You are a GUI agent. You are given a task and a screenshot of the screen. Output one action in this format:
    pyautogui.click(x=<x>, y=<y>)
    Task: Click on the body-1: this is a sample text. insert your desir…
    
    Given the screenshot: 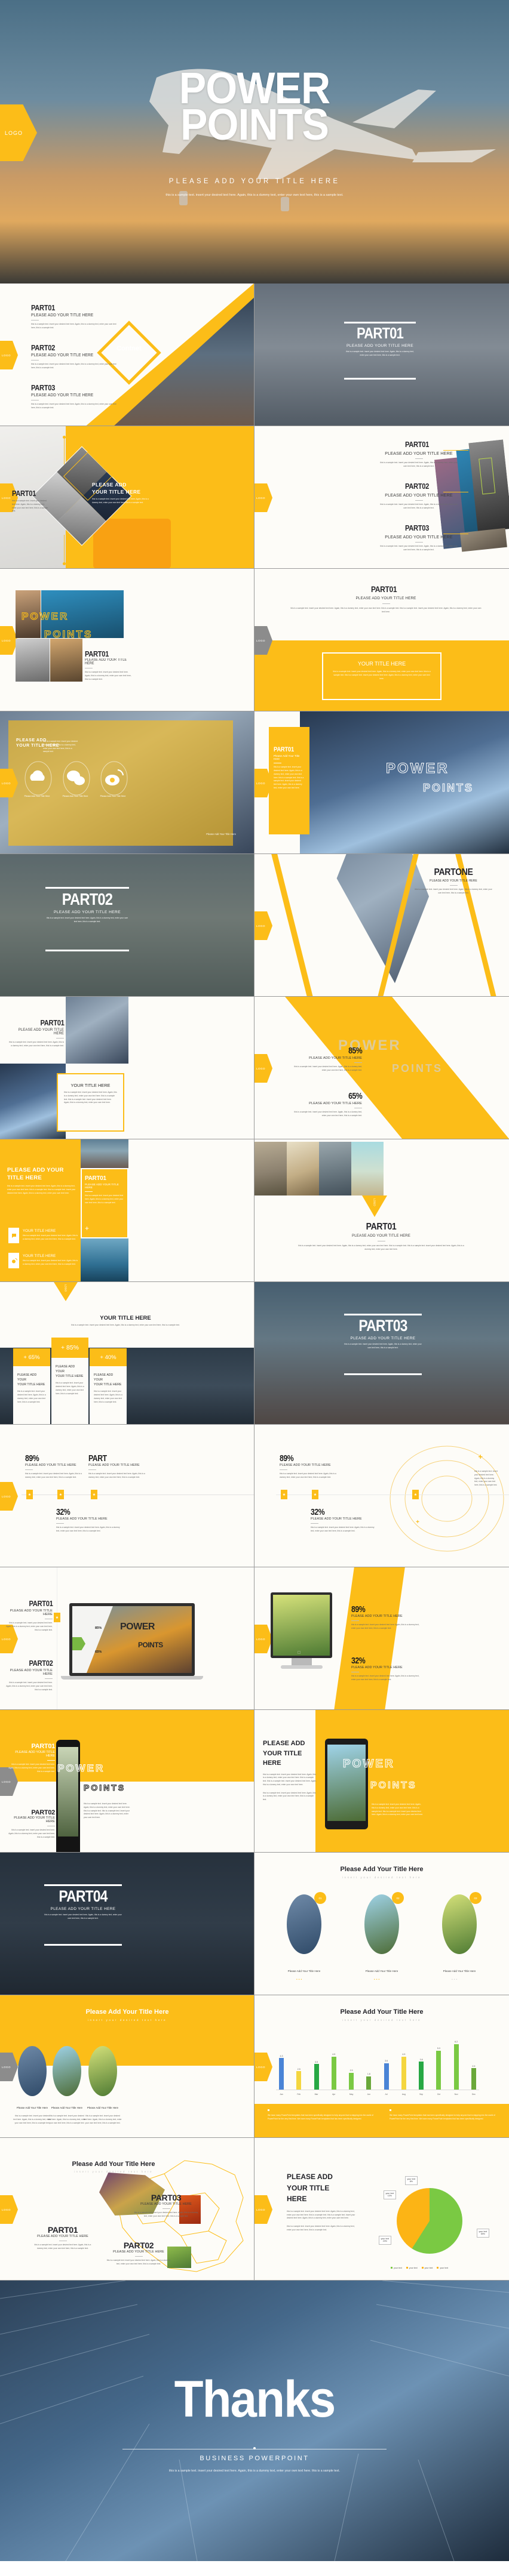 What is the action you would take?
    pyautogui.click(x=321, y=2215)
    